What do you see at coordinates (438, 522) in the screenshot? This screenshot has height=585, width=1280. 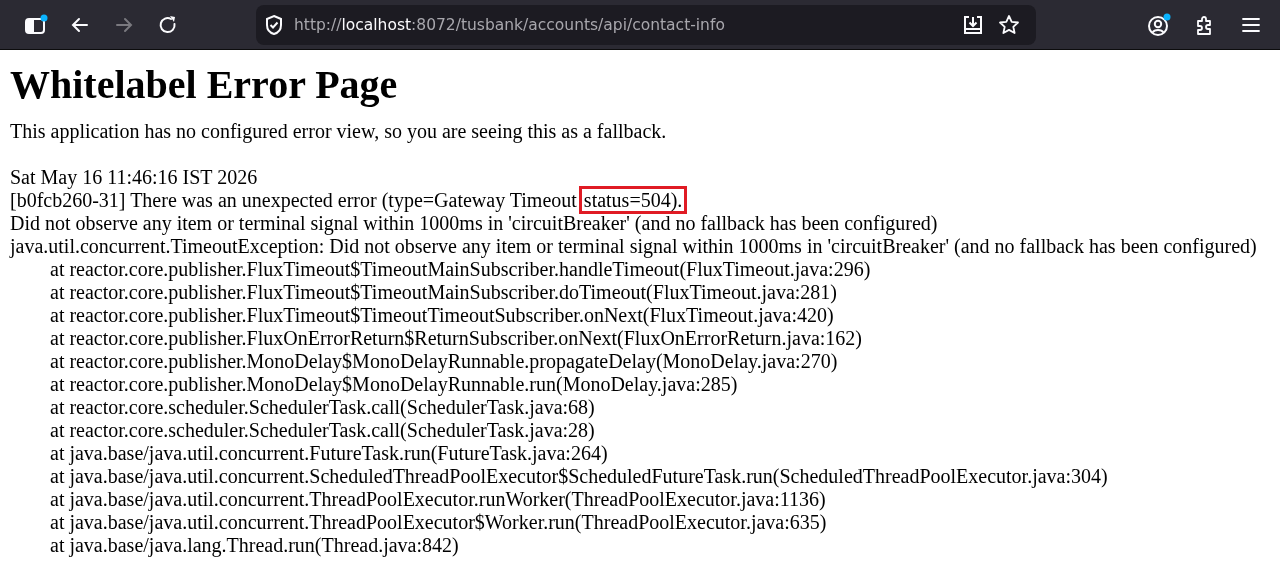 I see `stack-trace-line: at java.base/java.util.concurrent.ThreadPoolExecutor$Worker.run(ThreadPoolExecutor.java:635)` at bounding box center [438, 522].